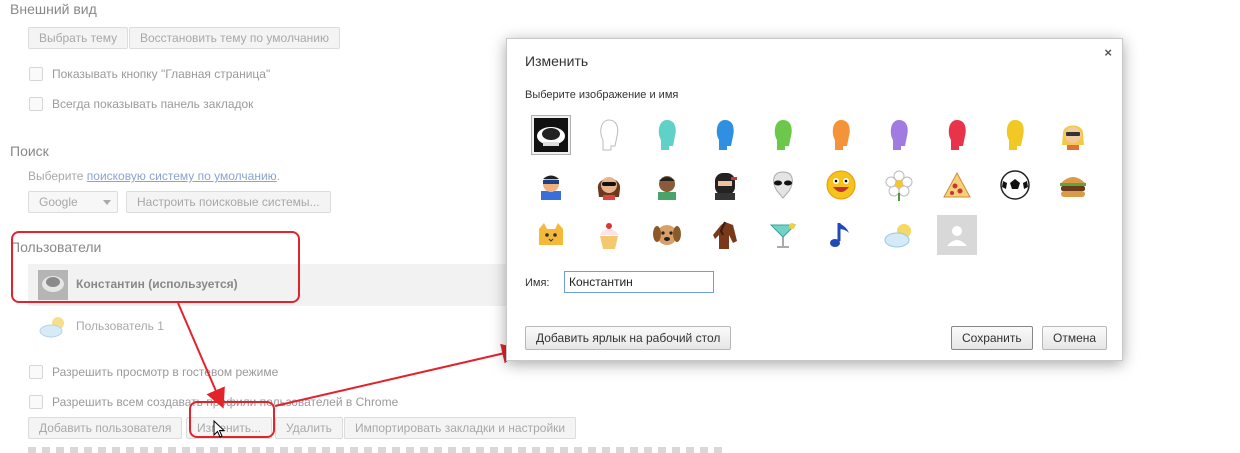 Image resolution: width=1240 pixels, height=453 pixels. What do you see at coordinates (957, 135) in the screenshot?
I see `avatar-red-head-icon` at bounding box center [957, 135].